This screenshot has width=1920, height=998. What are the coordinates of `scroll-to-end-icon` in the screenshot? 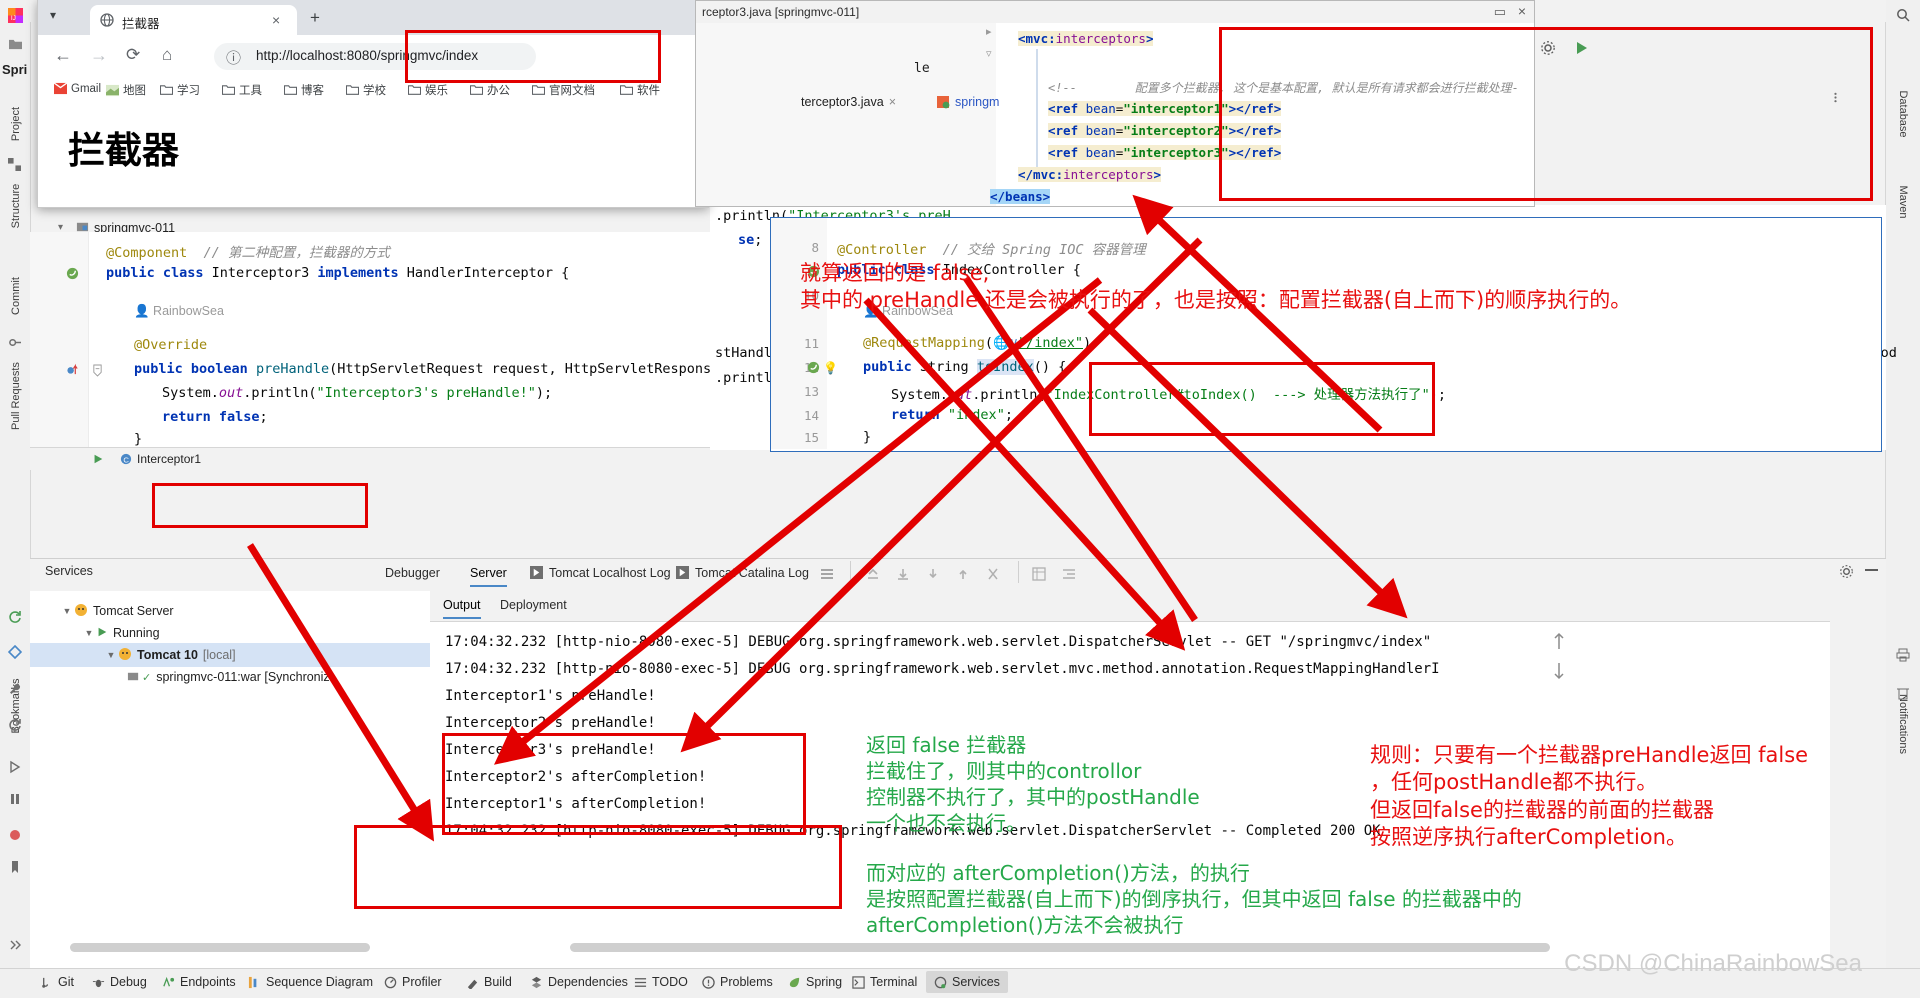 It's located at (933, 576).